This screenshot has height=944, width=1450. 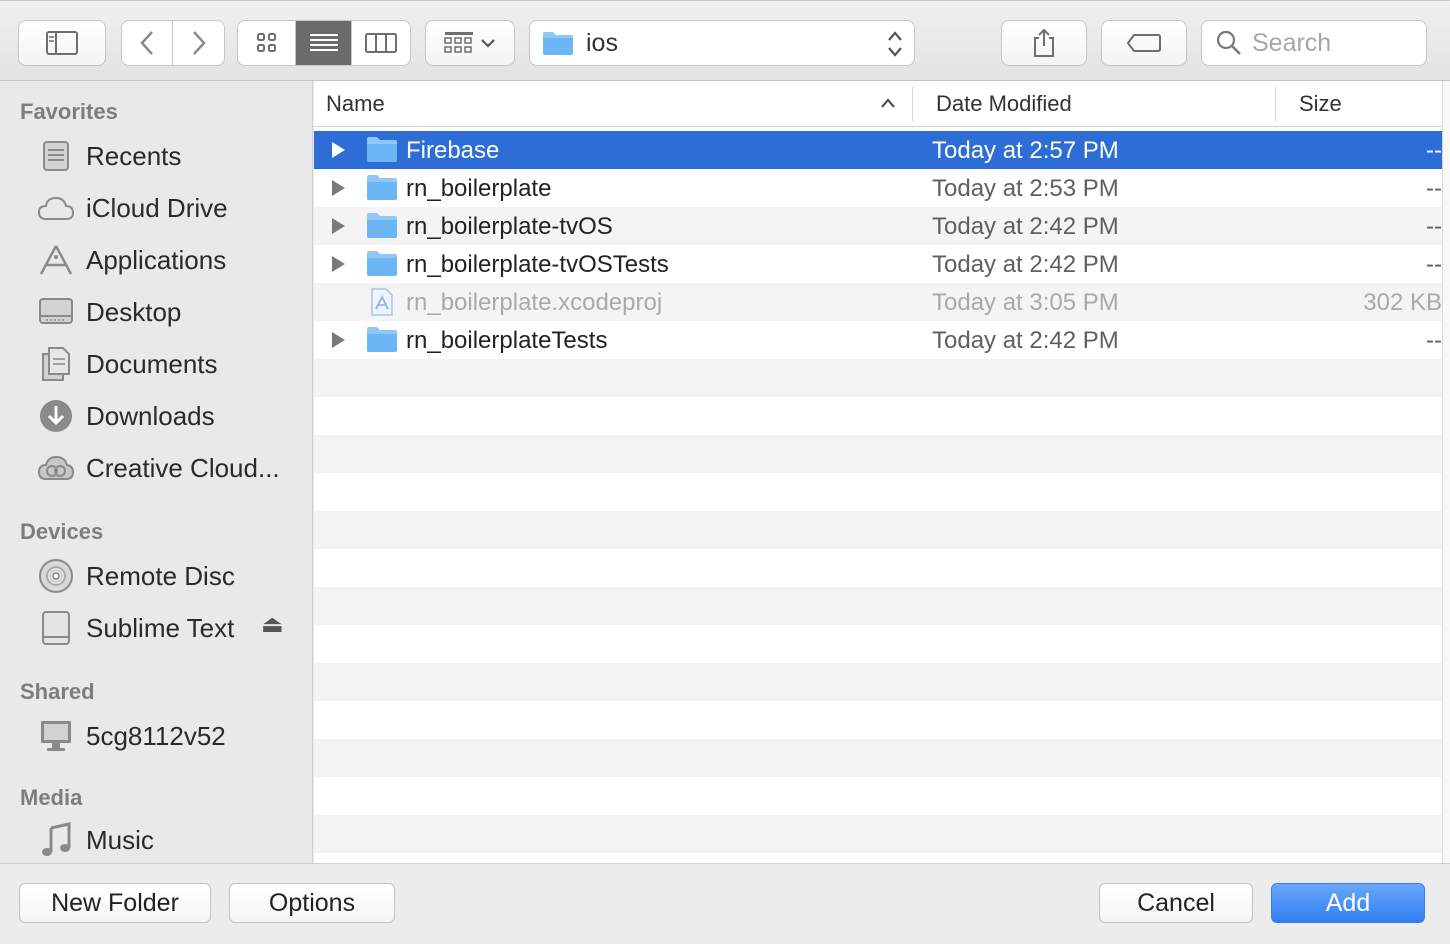 I want to click on share-icon, so click(x=1044, y=42).